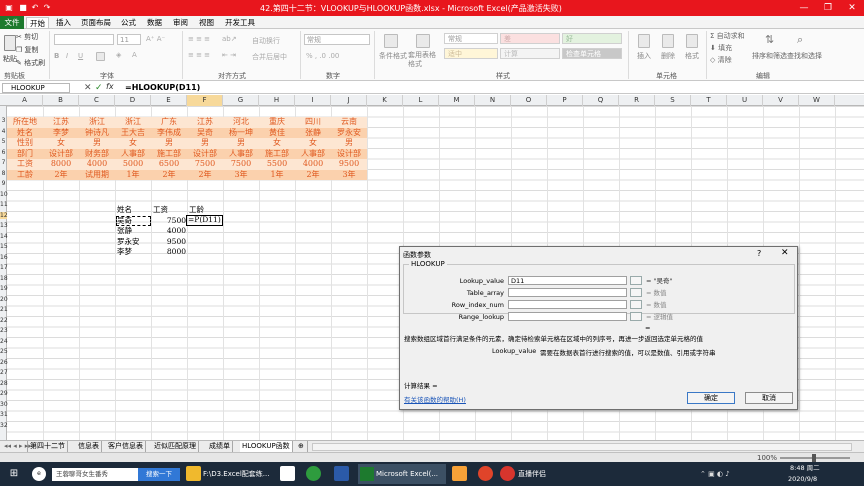 This screenshot has width=864, height=486. Describe the element at coordinates (644, 41) in the screenshot. I see `insert-cells-icon` at that location.